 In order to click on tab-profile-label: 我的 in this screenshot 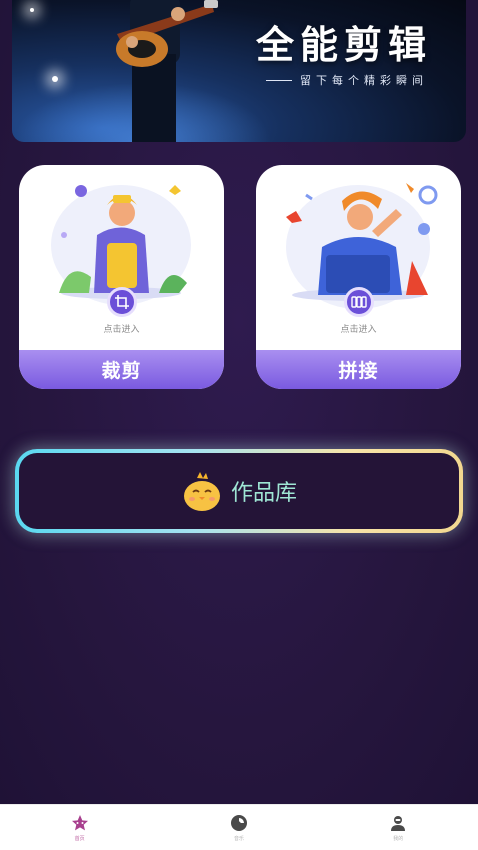, I will do `click(398, 838)`.